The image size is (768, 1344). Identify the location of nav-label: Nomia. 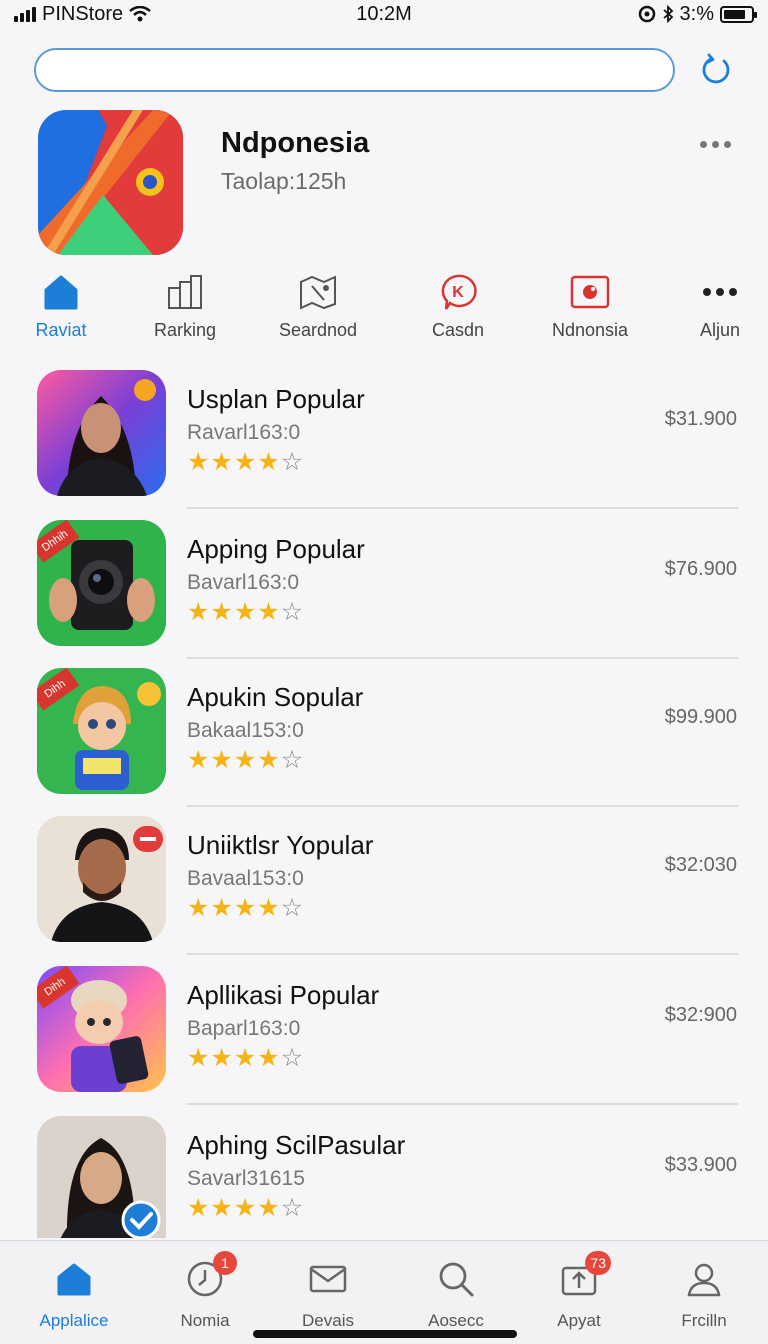
(205, 1320).